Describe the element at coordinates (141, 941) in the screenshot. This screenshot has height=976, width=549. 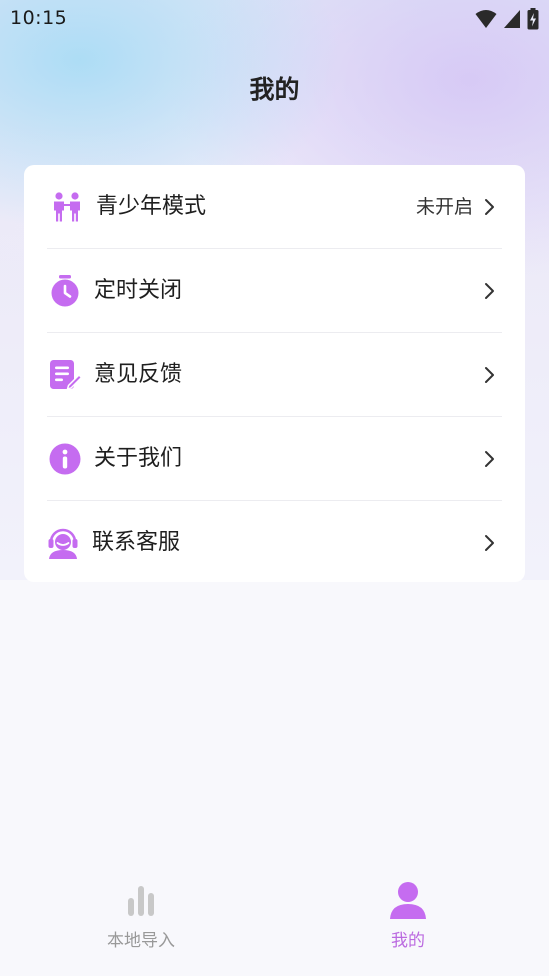
I see `tab-label: 本地导入` at that location.